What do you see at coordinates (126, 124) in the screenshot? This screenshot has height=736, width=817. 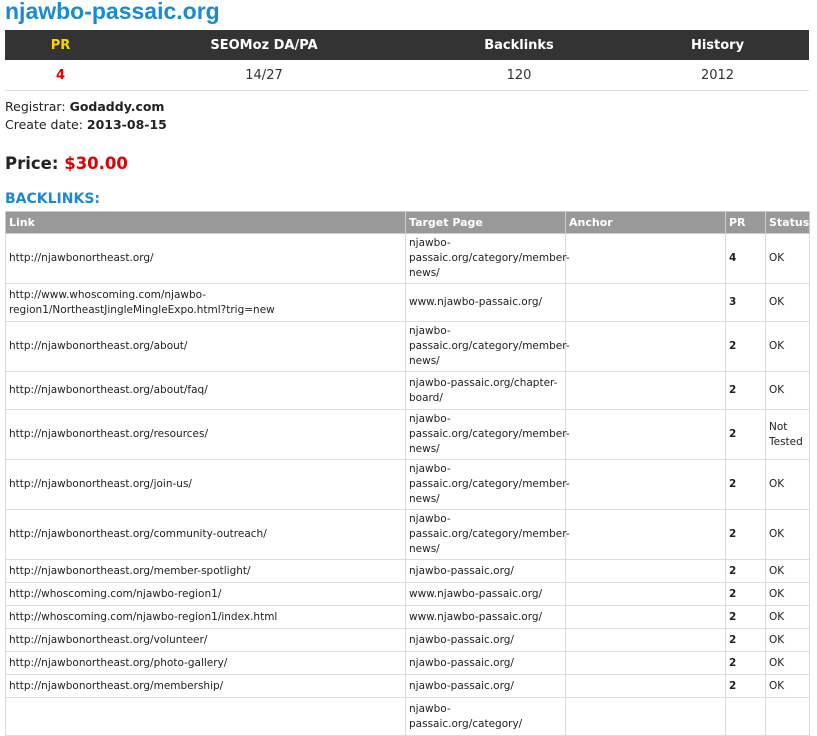 I see `create-date-value: 2013-08-15` at bounding box center [126, 124].